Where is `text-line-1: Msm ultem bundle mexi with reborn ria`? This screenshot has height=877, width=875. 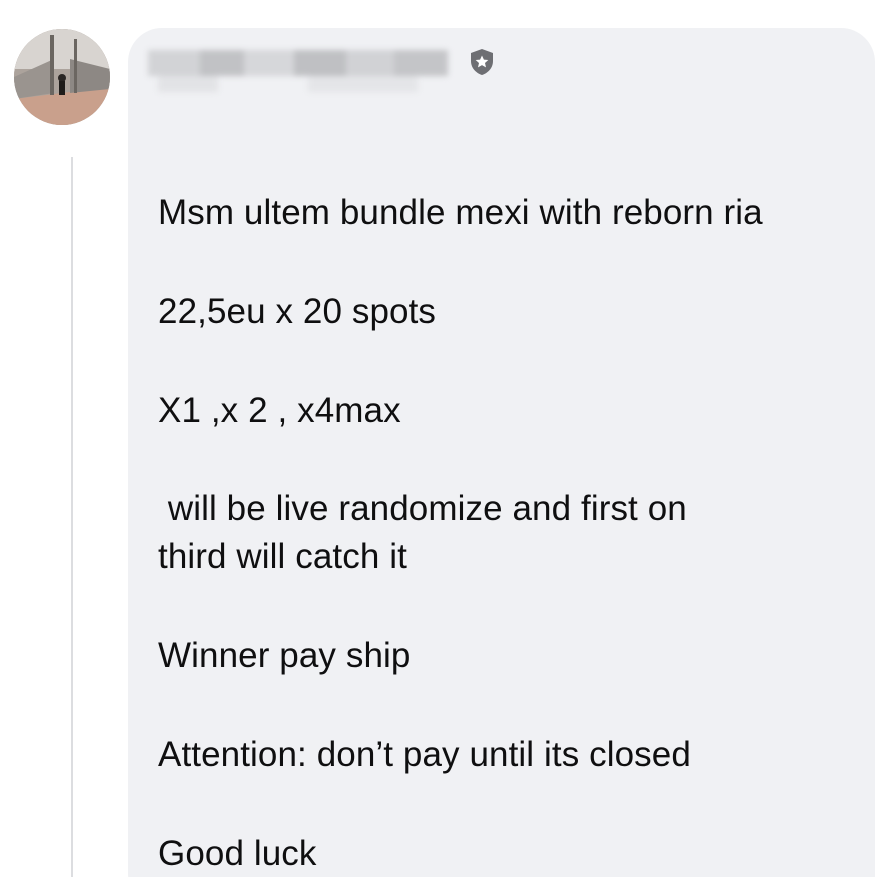 text-line-1: Msm ultem bundle mexi with reborn ria is located at coordinates (460, 212).